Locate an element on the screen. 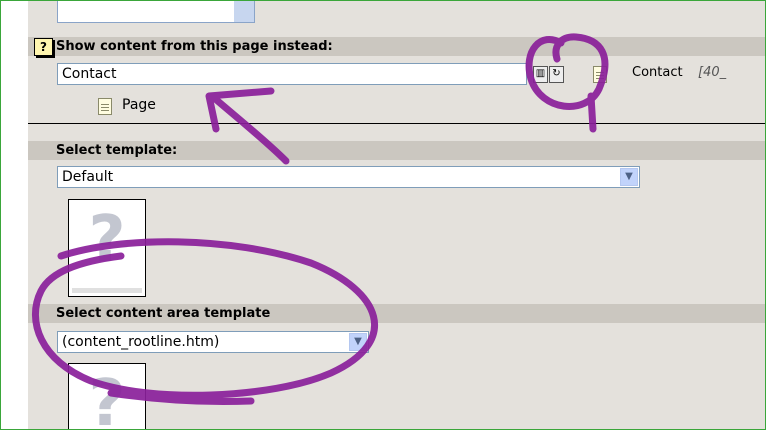 This screenshot has width=766, height=430. linked-page-title: Contact is located at coordinates (657, 72).